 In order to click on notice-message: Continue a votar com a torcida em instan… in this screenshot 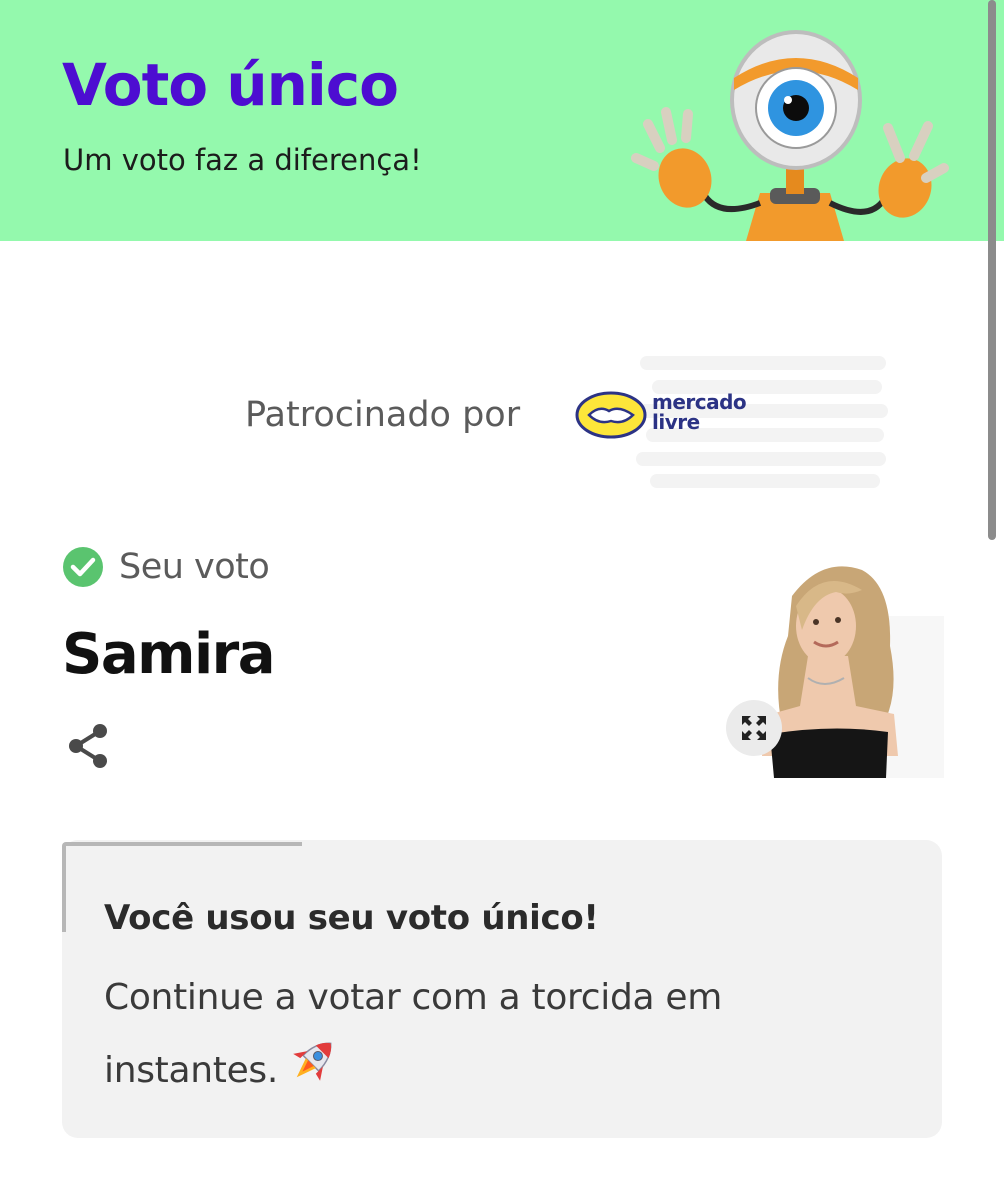, I will do `click(413, 1034)`.